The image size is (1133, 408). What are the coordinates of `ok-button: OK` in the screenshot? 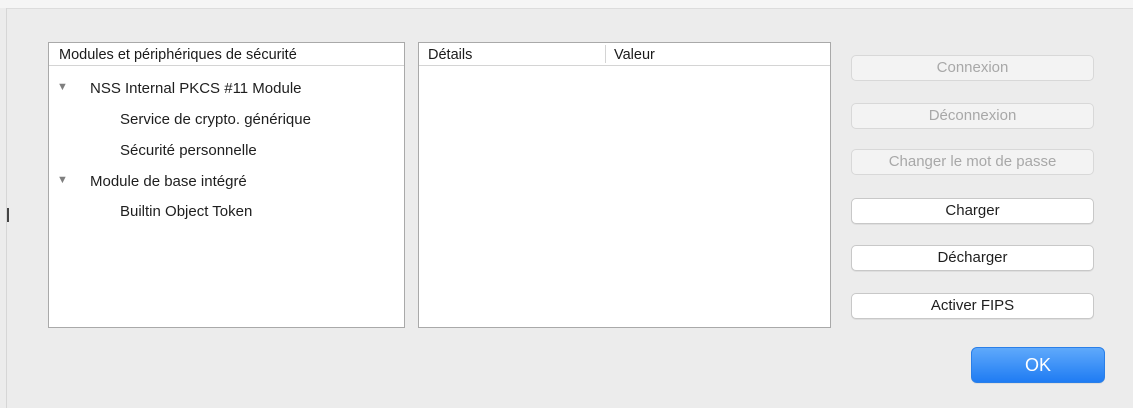 It's located at (1038, 365).